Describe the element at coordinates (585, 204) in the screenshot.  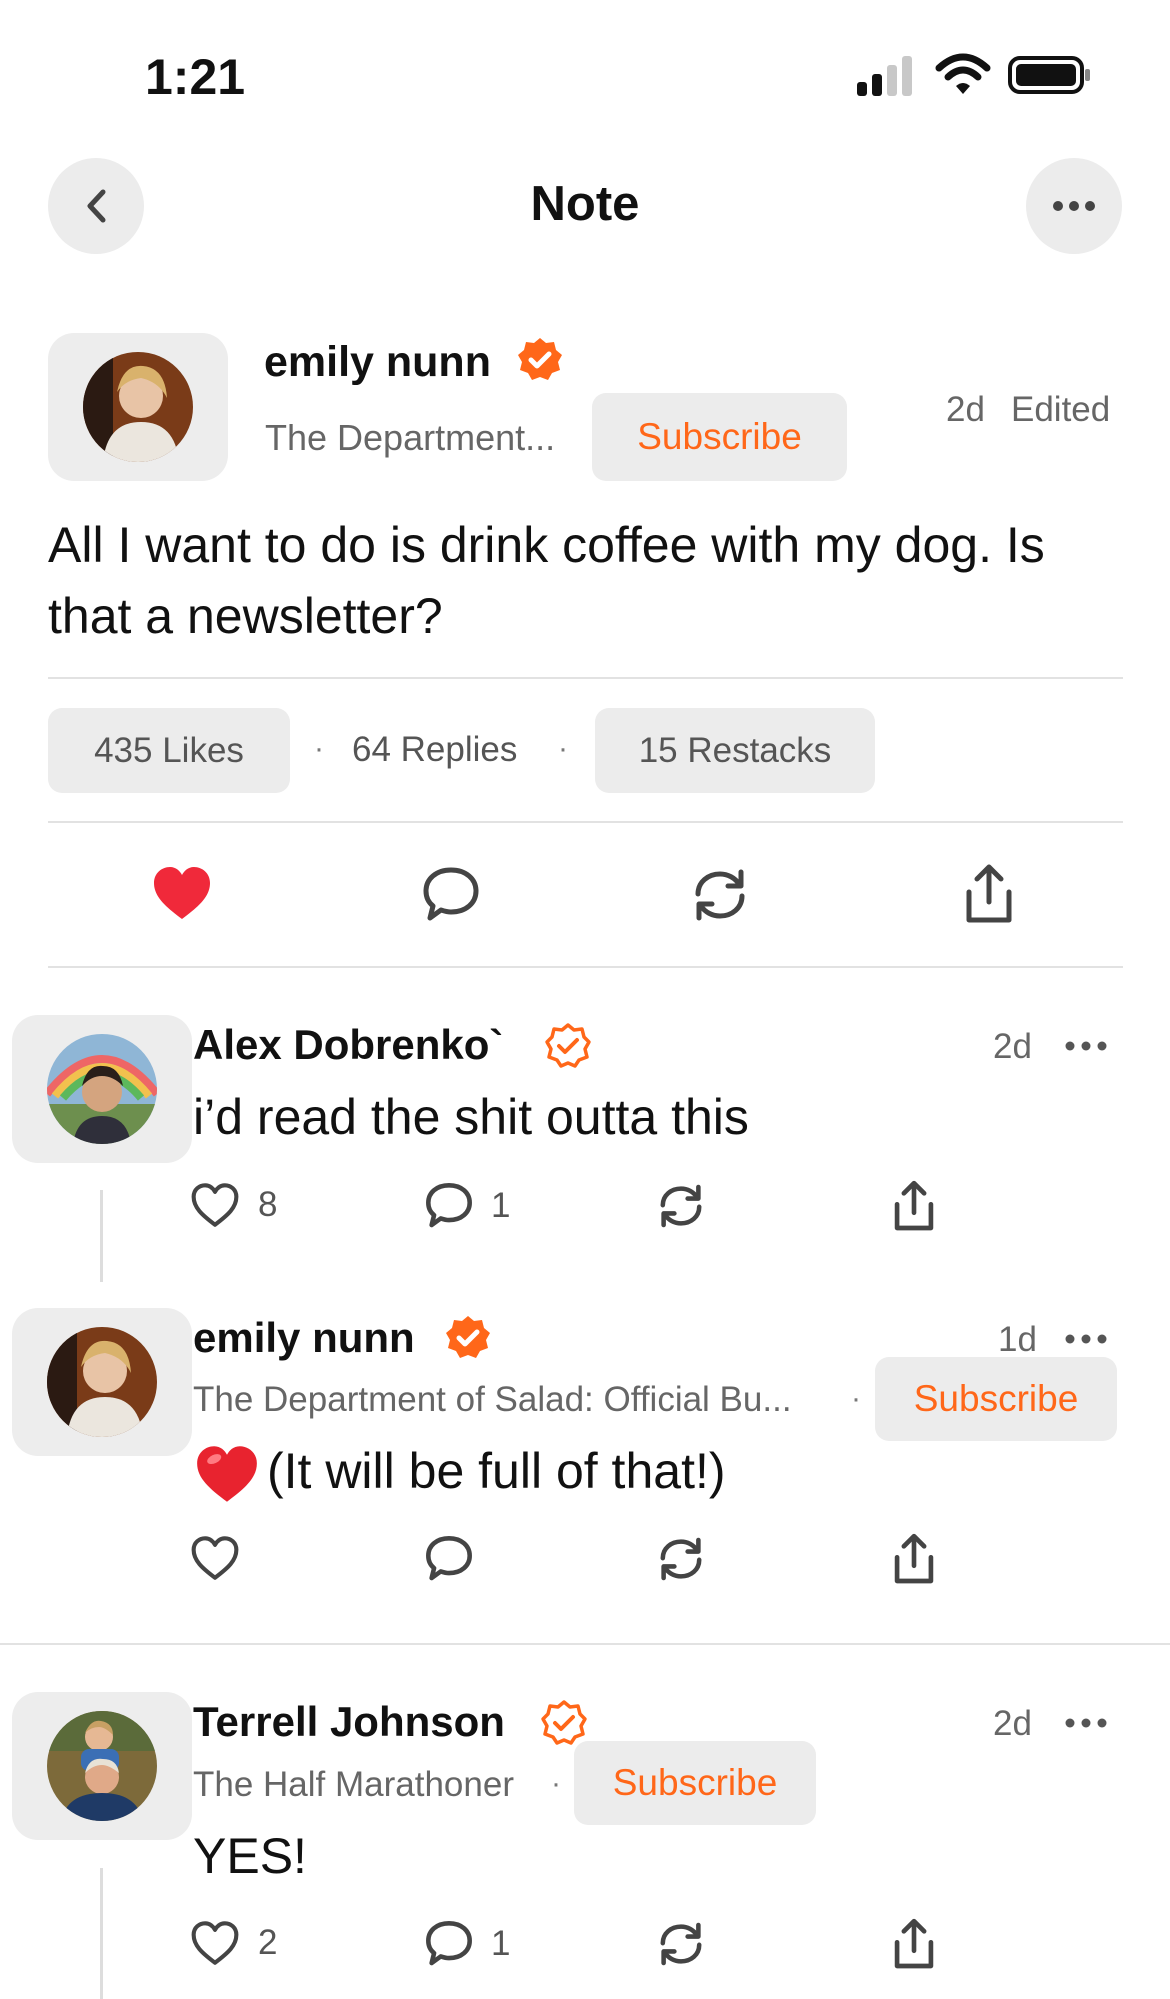
I see `page-title: Note` at that location.